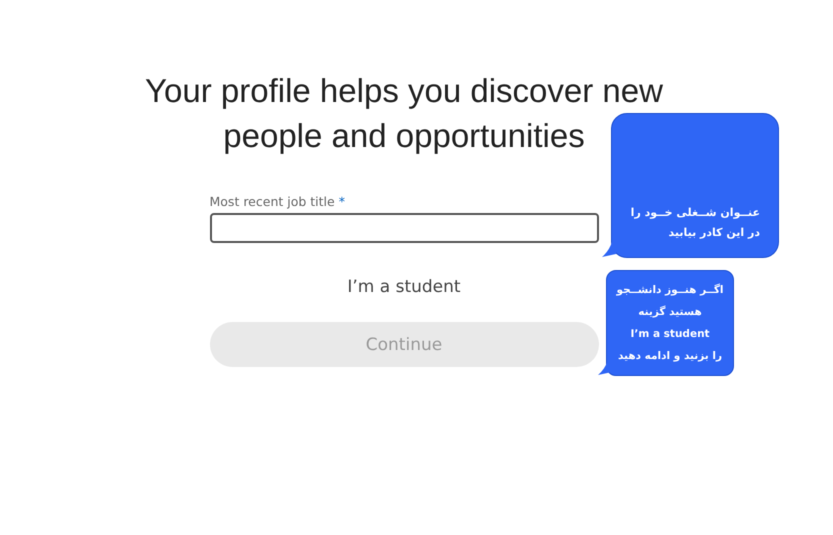 Image resolution: width=833 pixels, height=535 pixels. What do you see at coordinates (404, 228) in the screenshot?
I see `job-title-input` at bounding box center [404, 228].